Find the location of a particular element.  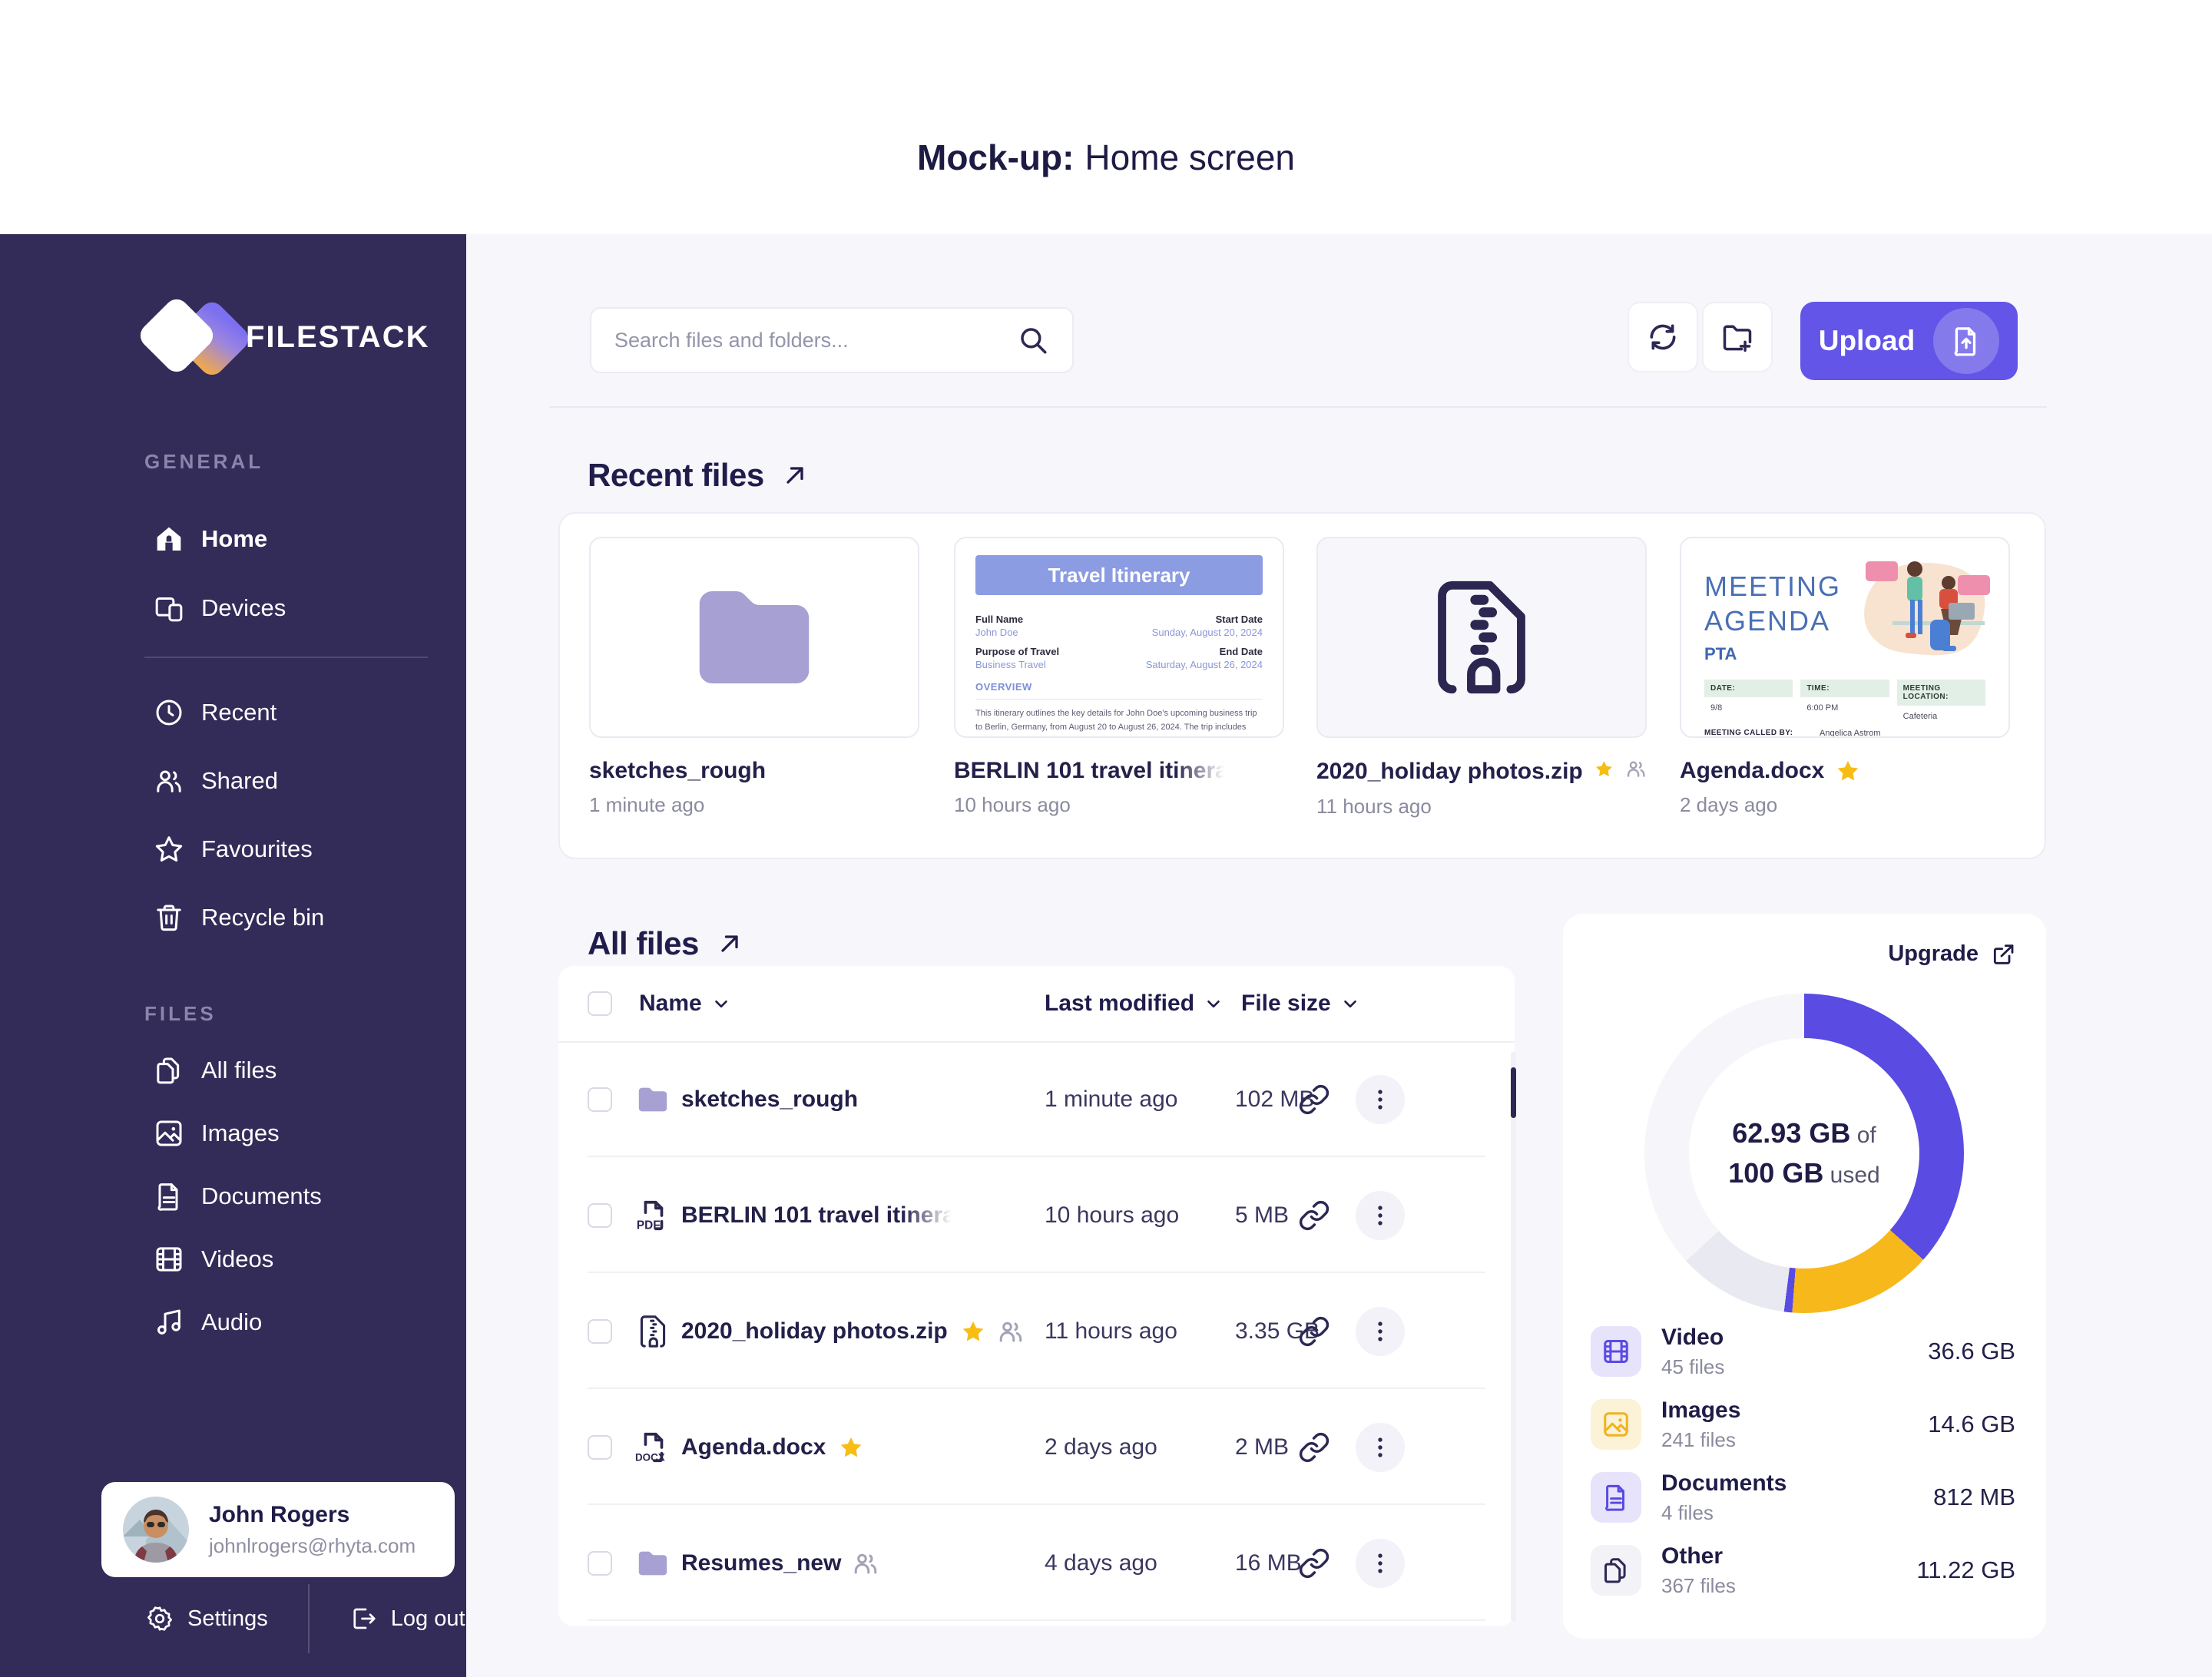

storage-used-suffix: of is located at coordinates (1866, 1135).